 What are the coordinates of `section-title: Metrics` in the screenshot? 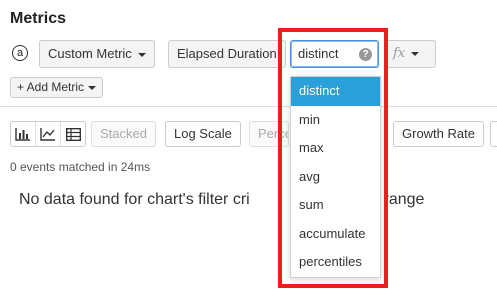 It's located at (38, 18).